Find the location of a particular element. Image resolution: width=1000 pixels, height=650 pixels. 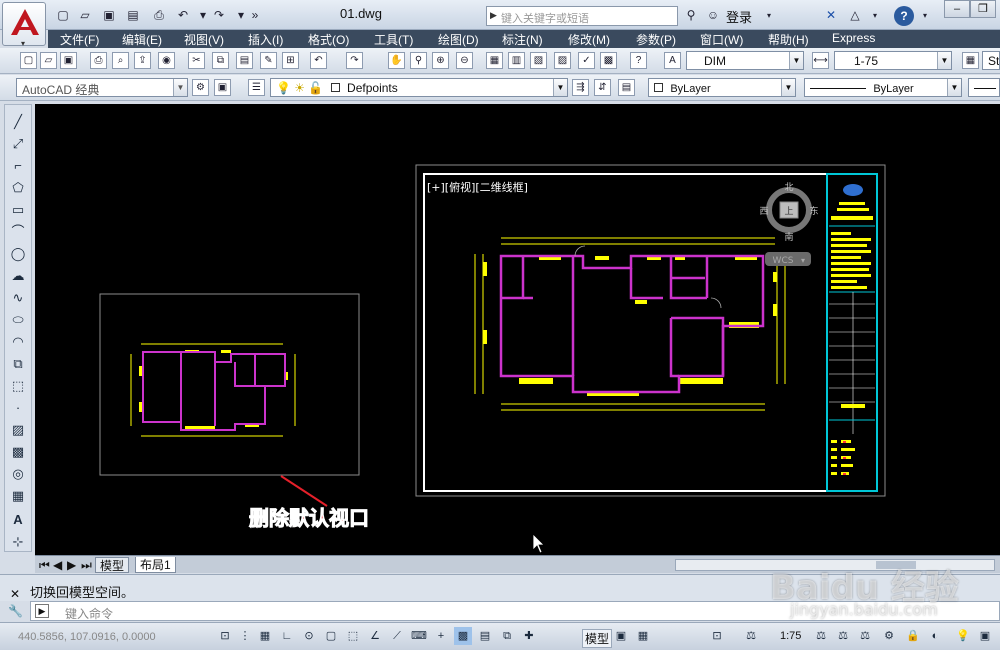

workspace-dropdown-icon: ▼ is located at coordinates (180, 87).